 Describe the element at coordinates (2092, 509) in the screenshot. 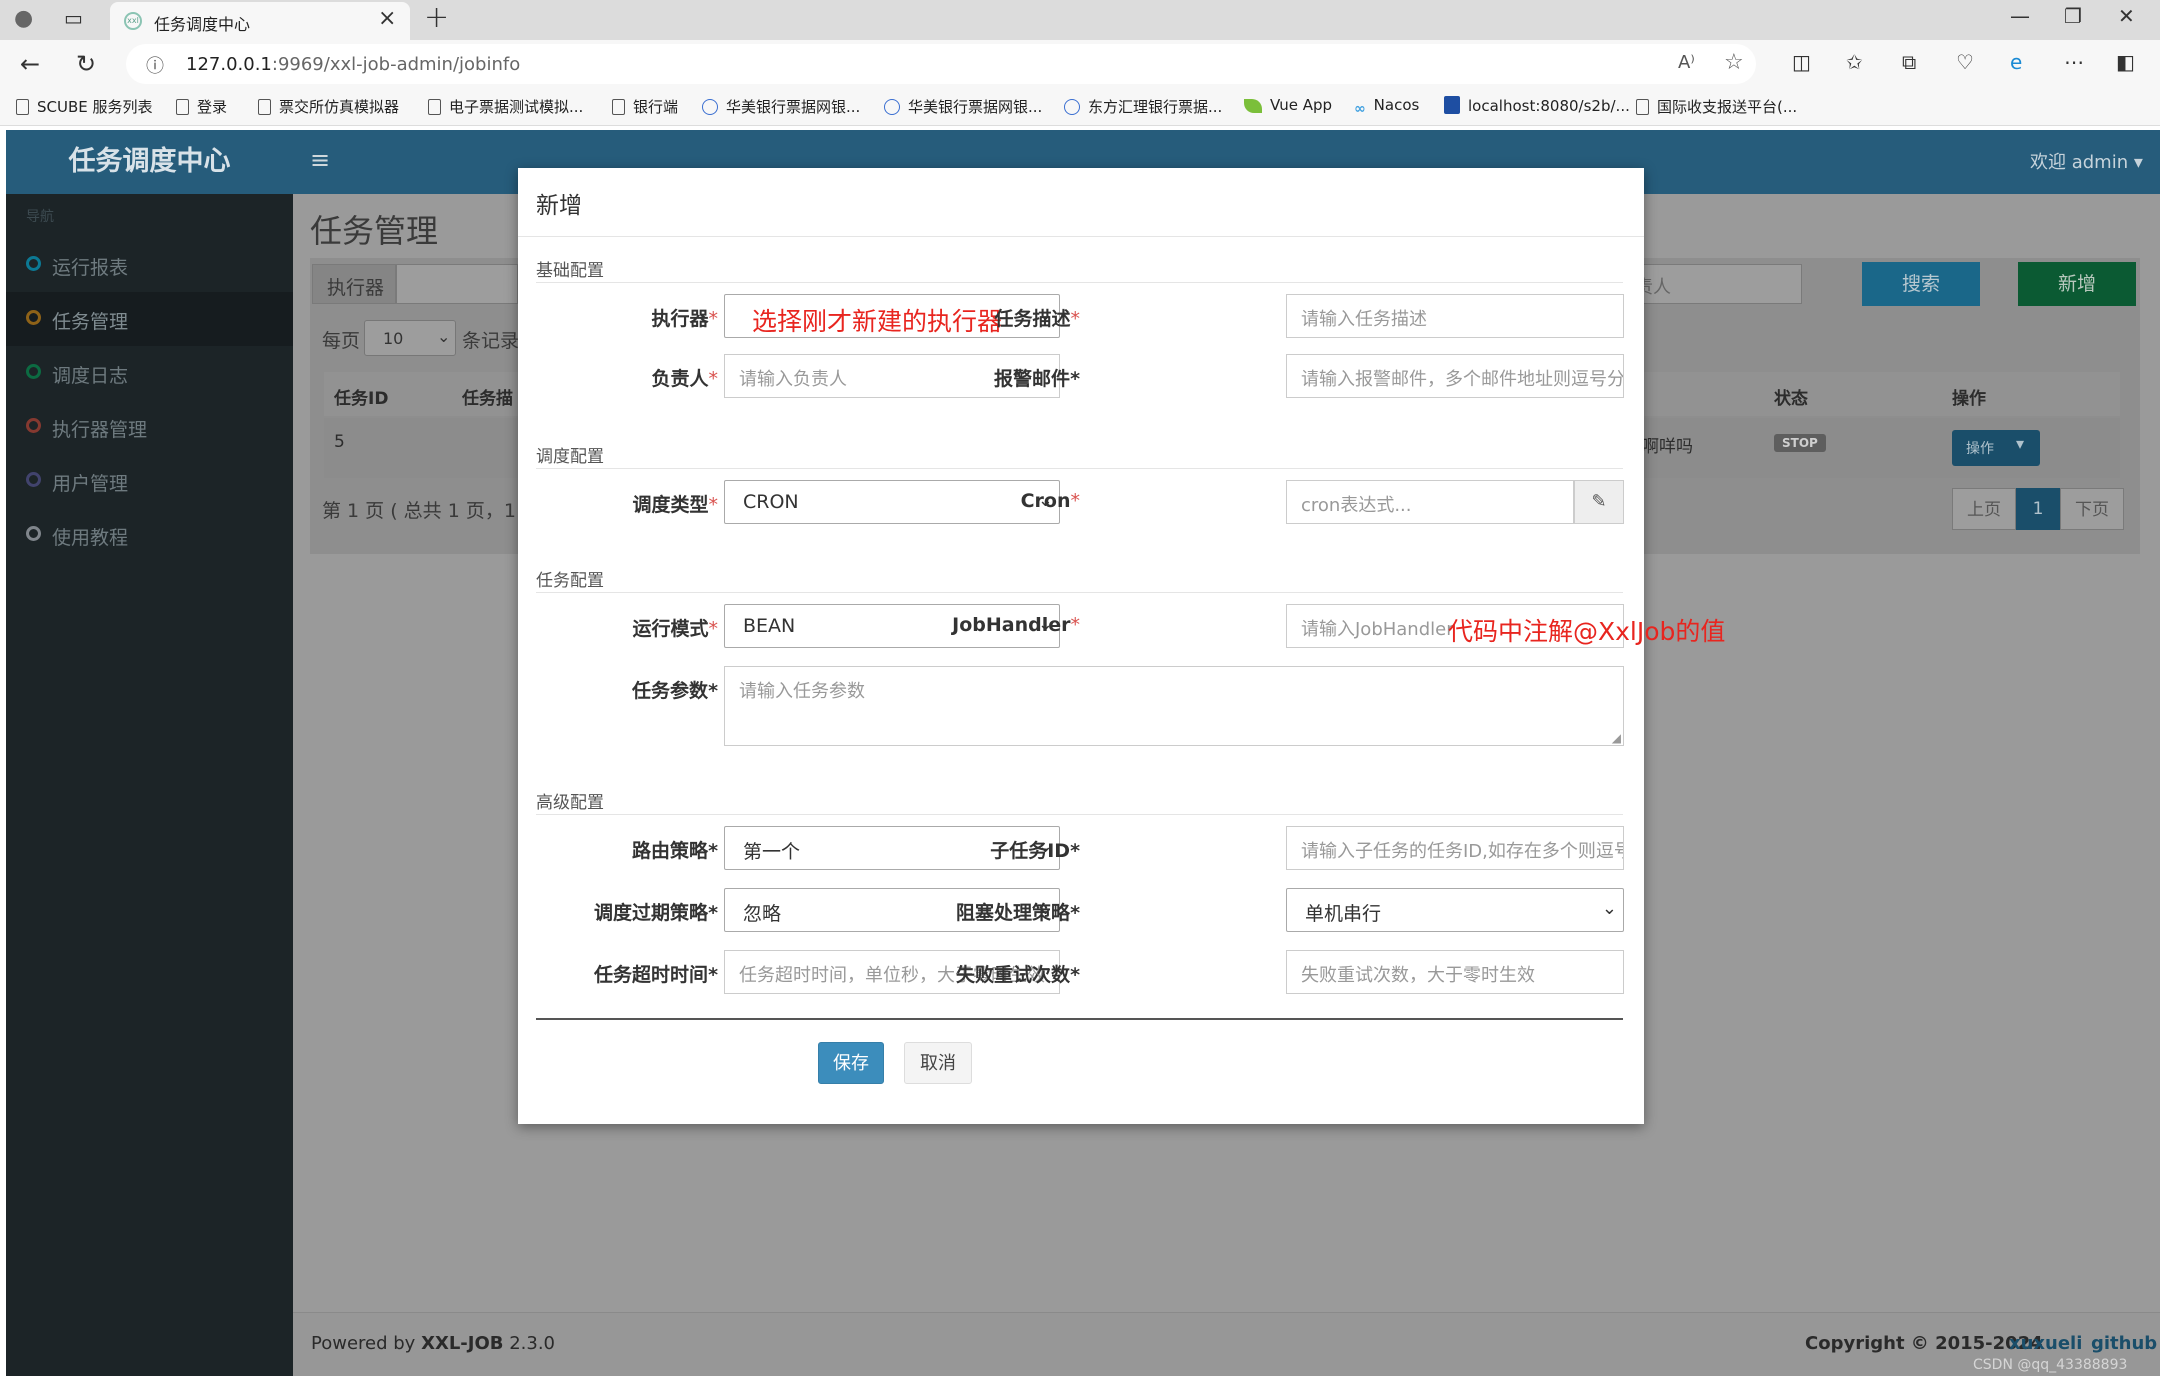

I see `next-page-button: 下页` at that location.